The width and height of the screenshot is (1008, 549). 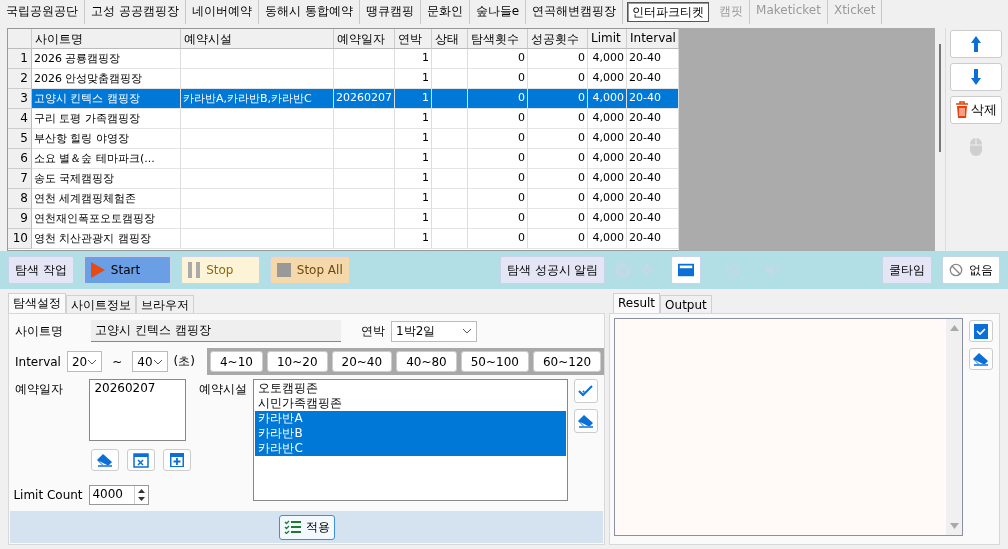 I want to click on site-name-field: 고양시 킨텍스 캠핑장, so click(x=216, y=331).